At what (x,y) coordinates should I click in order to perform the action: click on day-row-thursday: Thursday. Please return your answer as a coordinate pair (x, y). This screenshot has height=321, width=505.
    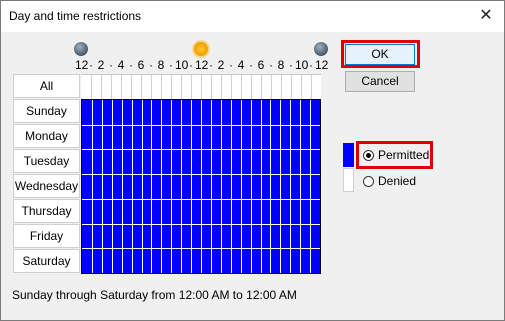
    Looking at the image, I should click on (46, 211).